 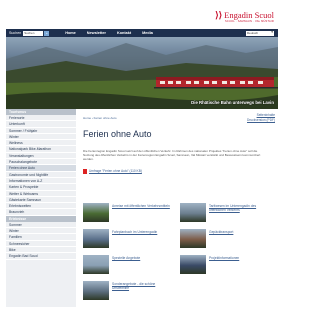 I want to click on page-tools: Seiteninhalte Druckversion (PDF), so click(x=261, y=117).